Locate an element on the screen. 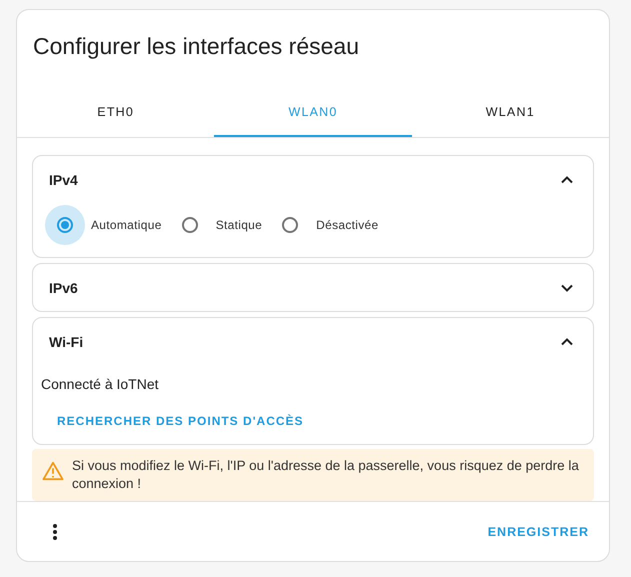  radio-label: Automatique is located at coordinates (126, 225).